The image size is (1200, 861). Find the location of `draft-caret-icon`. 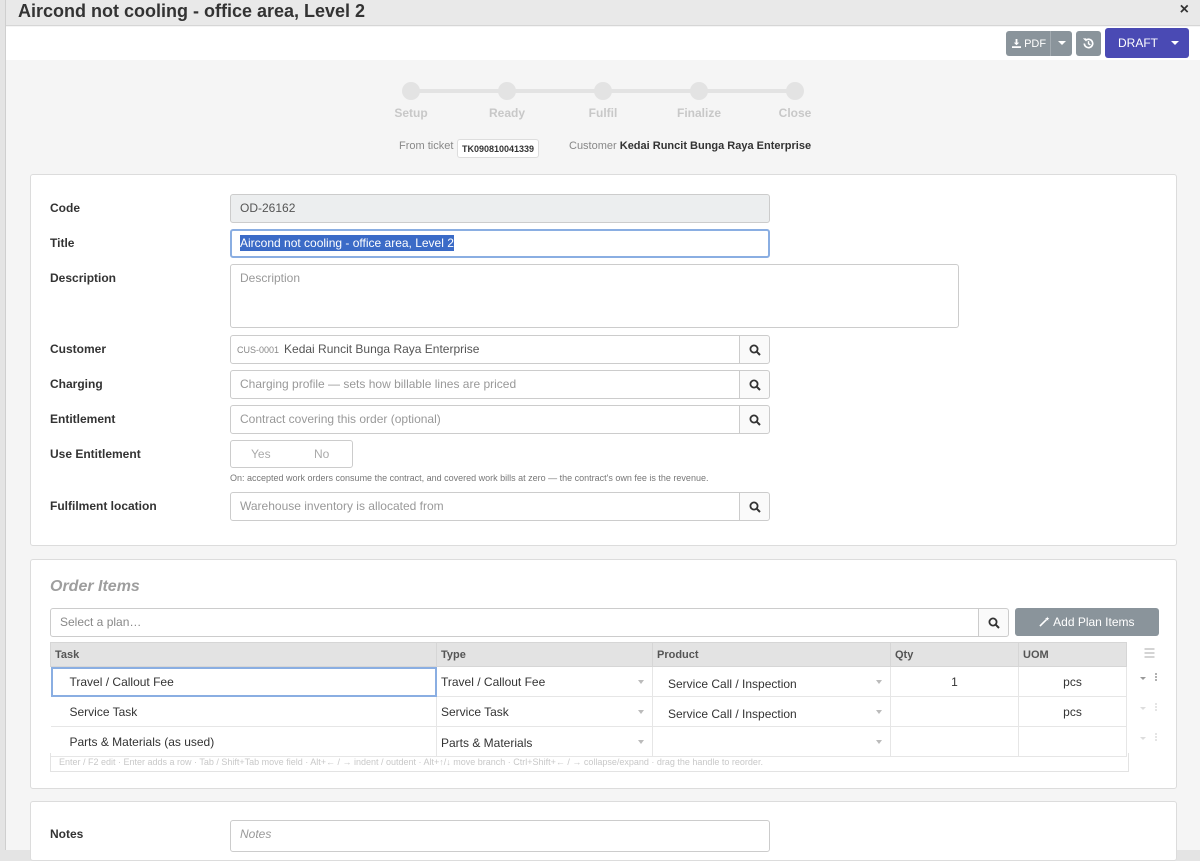

draft-caret-icon is located at coordinates (1175, 43).